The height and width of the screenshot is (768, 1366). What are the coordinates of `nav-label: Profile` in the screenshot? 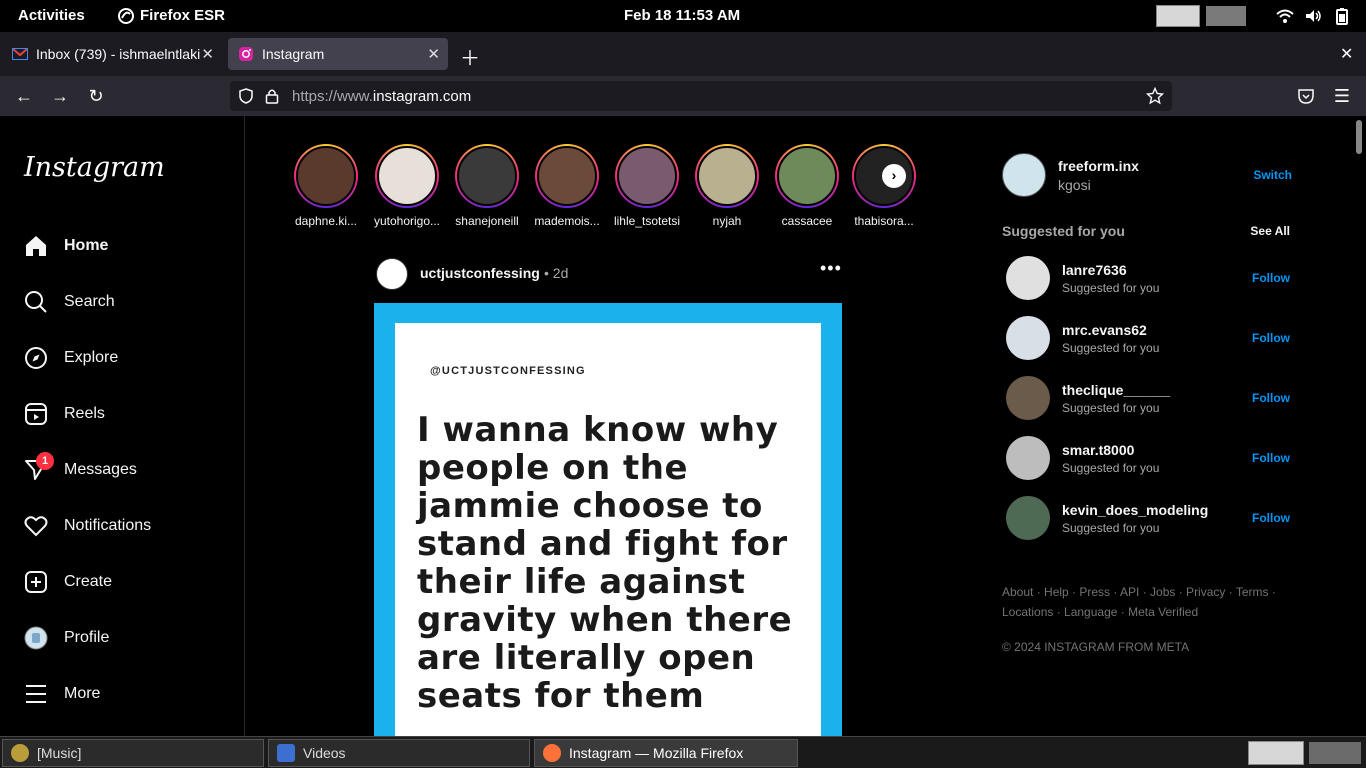 It's located at (87, 637).